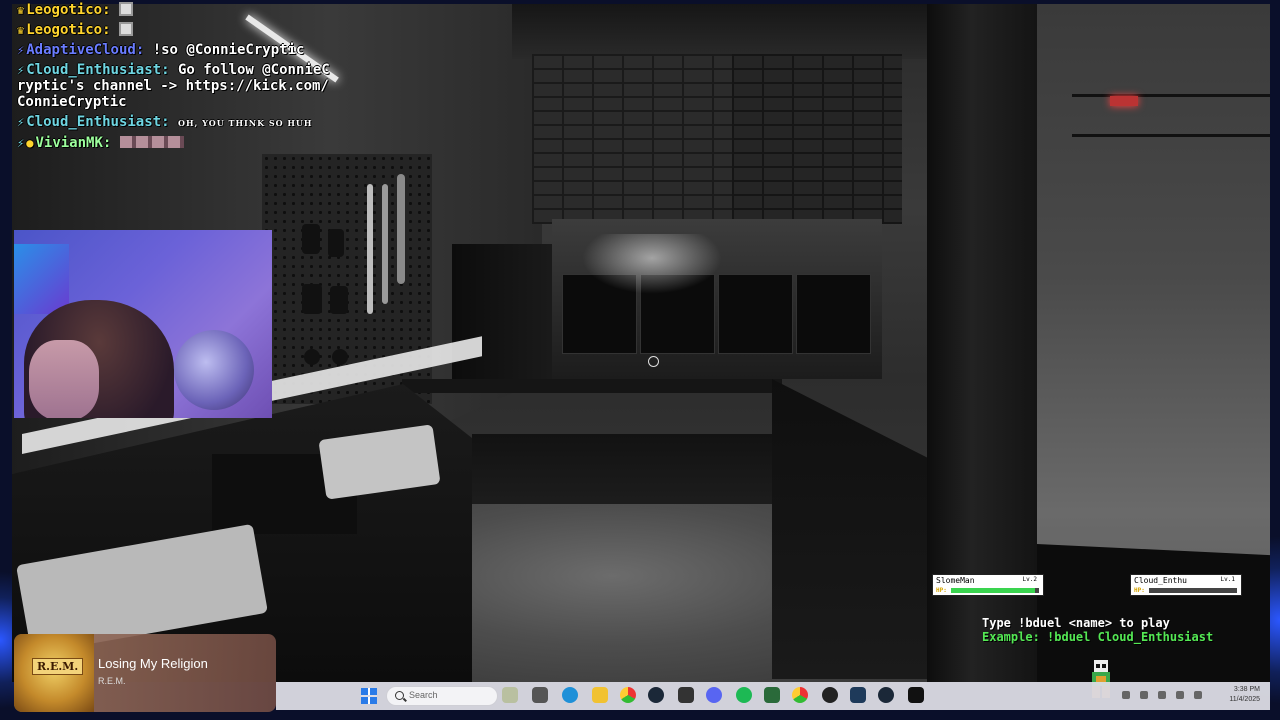  Describe the element at coordinates (245, 123) in the screenshot. I see `chat-text: OH, YOU THINK SO HUH` at that location.